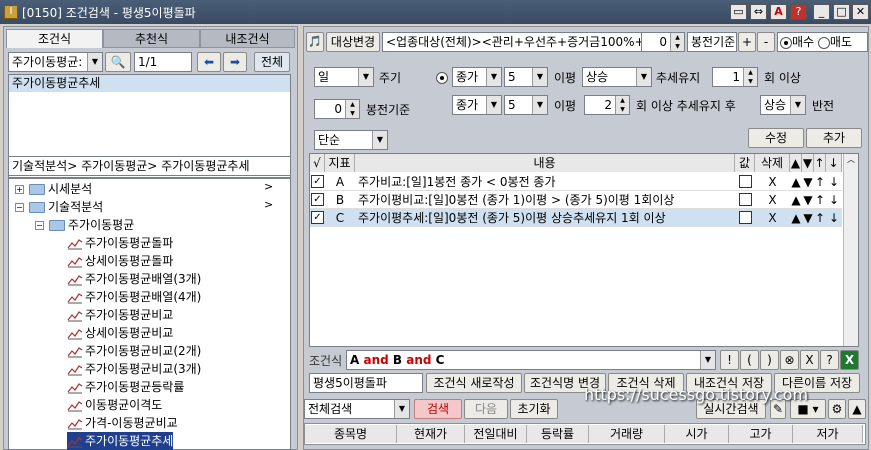 The width and height of the screenshot is (871, 450). I want to click on row2-price-combo: 종가 ▼, so click(477, 105).